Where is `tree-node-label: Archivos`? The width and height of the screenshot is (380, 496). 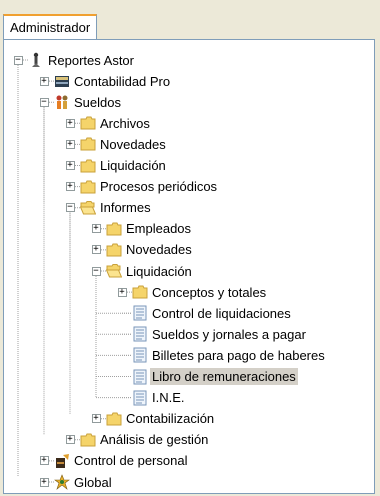
tree-node-label: Archivos is located at coordinates (125, 123).